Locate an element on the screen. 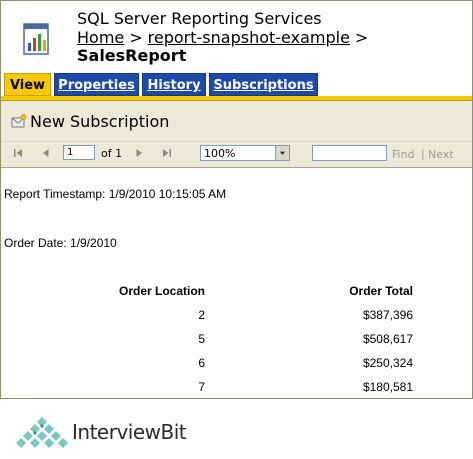 Image resolution: width=473 pixels, height=459 pixels. column-header-order-total: Order Total is located at coordinates (381, 291).